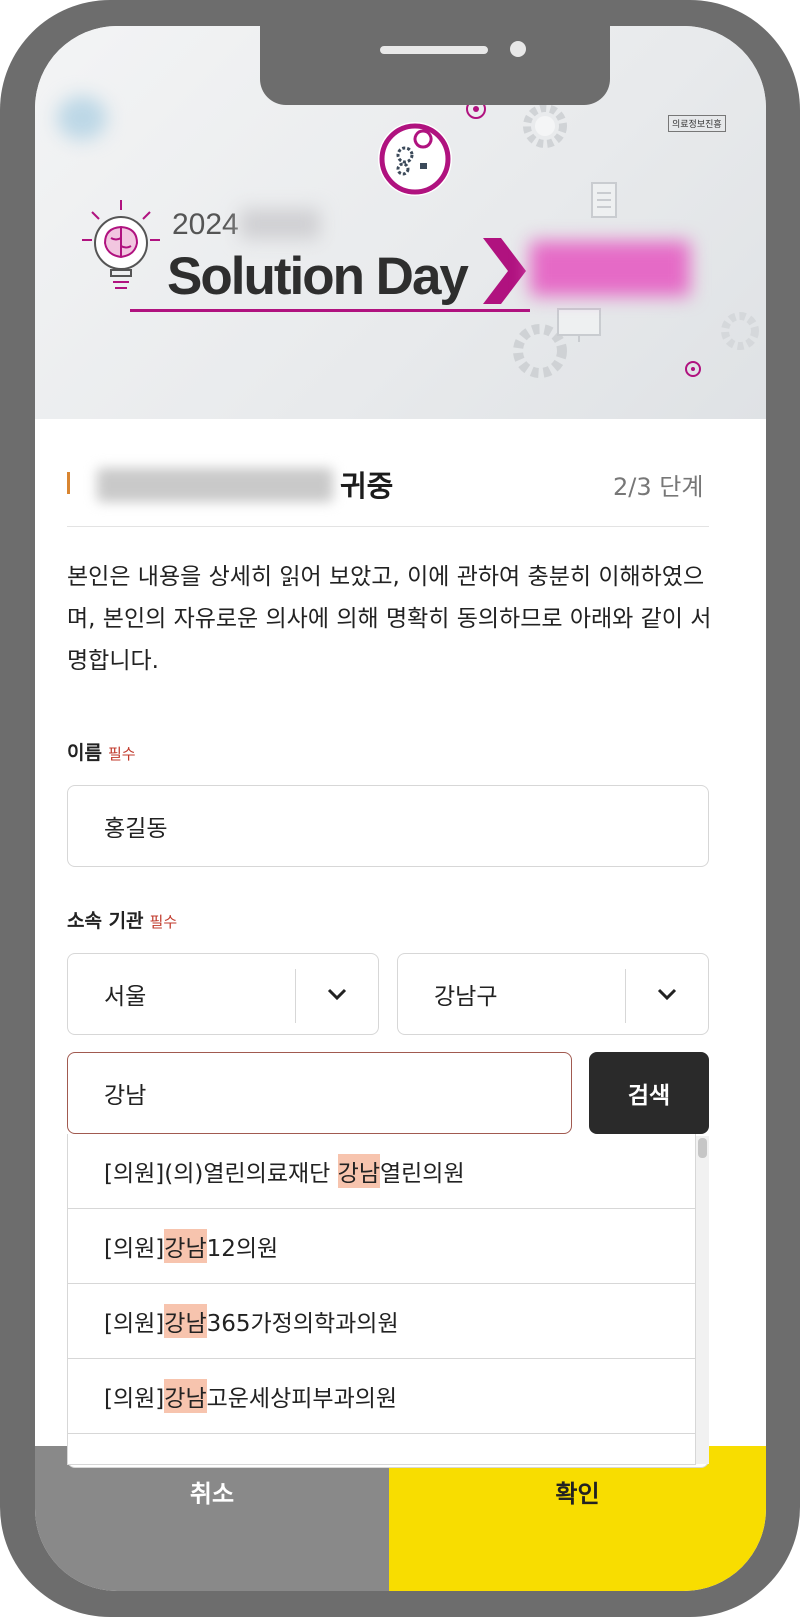  Describe the element at coordinates (466, 997) in the screenshot. I see `district-select-value: 강남구` at that location.